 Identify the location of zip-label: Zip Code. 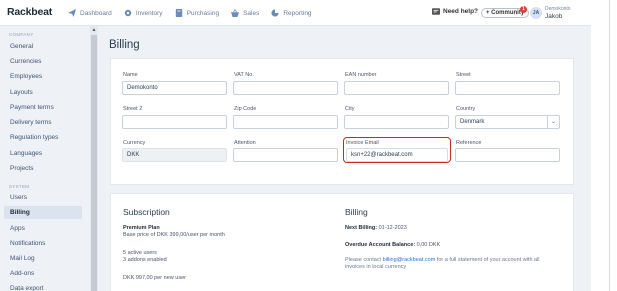
(245, 109).